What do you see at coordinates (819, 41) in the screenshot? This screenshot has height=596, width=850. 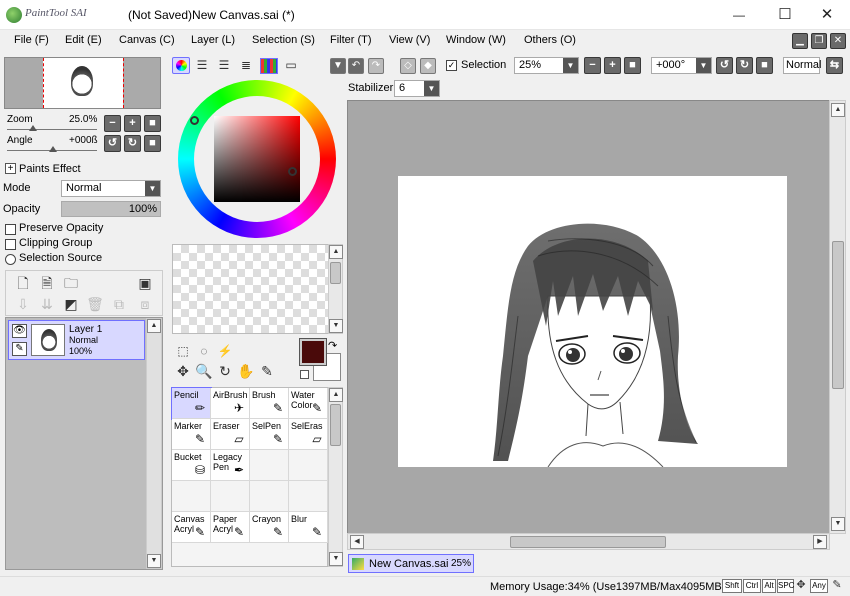 I see `mdi-restore-button: ❐` at bounding box center [819, 41].